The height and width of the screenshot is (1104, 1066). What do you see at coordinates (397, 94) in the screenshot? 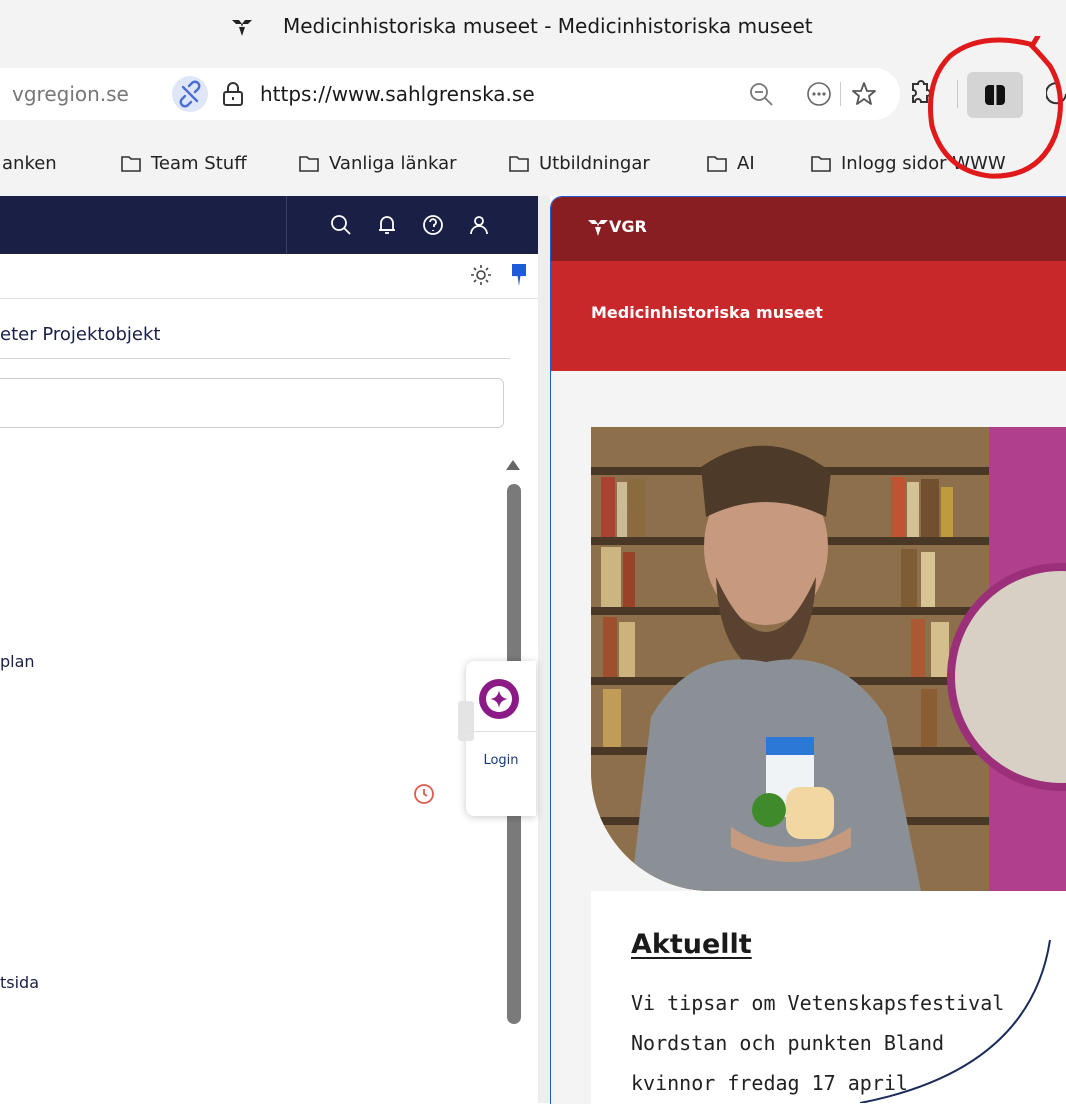
I see `address-url: https://www.sahlgrenska.se` at bounding box center [397, 94].